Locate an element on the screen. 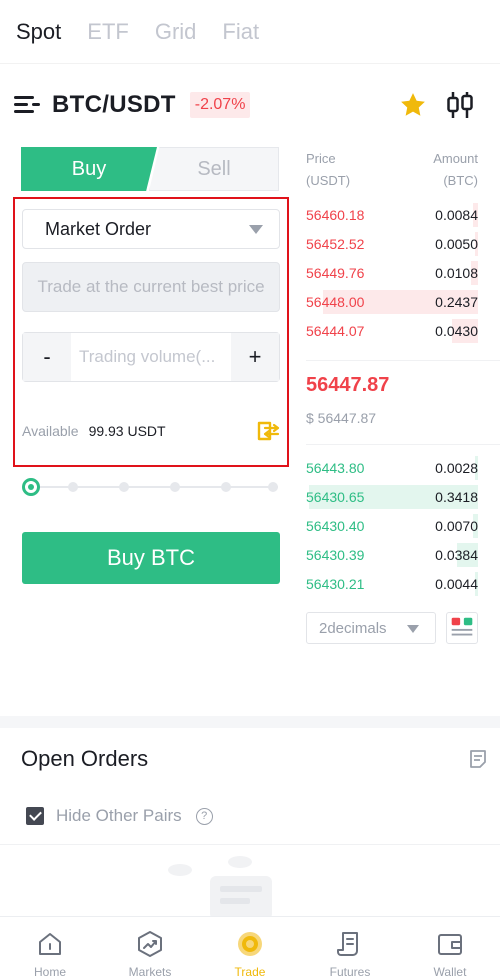  bid-row: 56430.65 0.3418 is located at coordinates (392, 497).